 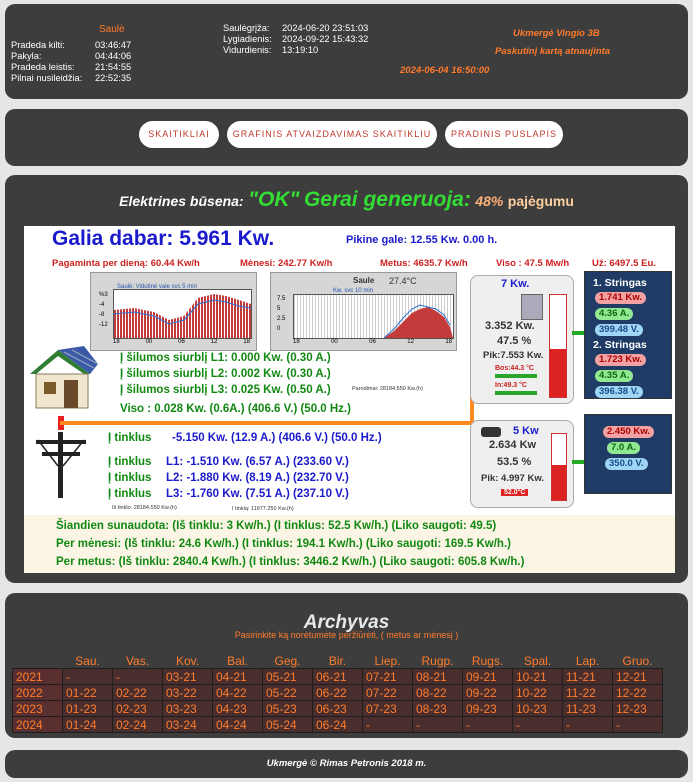 What do you see at coordinates (187, 708) in the screenshot?
I see `archive-month-link: 03-23` at bounding box center [187, 708].